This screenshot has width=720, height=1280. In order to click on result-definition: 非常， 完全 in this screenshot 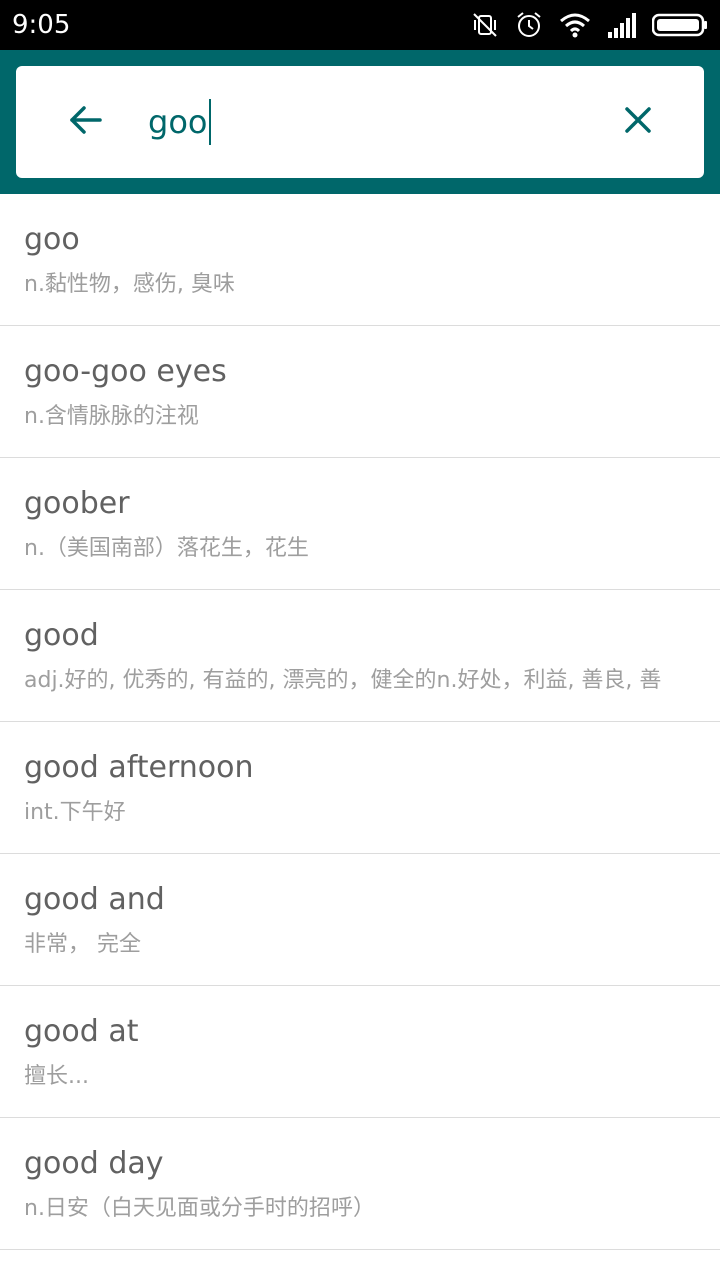, I will do `click(82, 944)`.